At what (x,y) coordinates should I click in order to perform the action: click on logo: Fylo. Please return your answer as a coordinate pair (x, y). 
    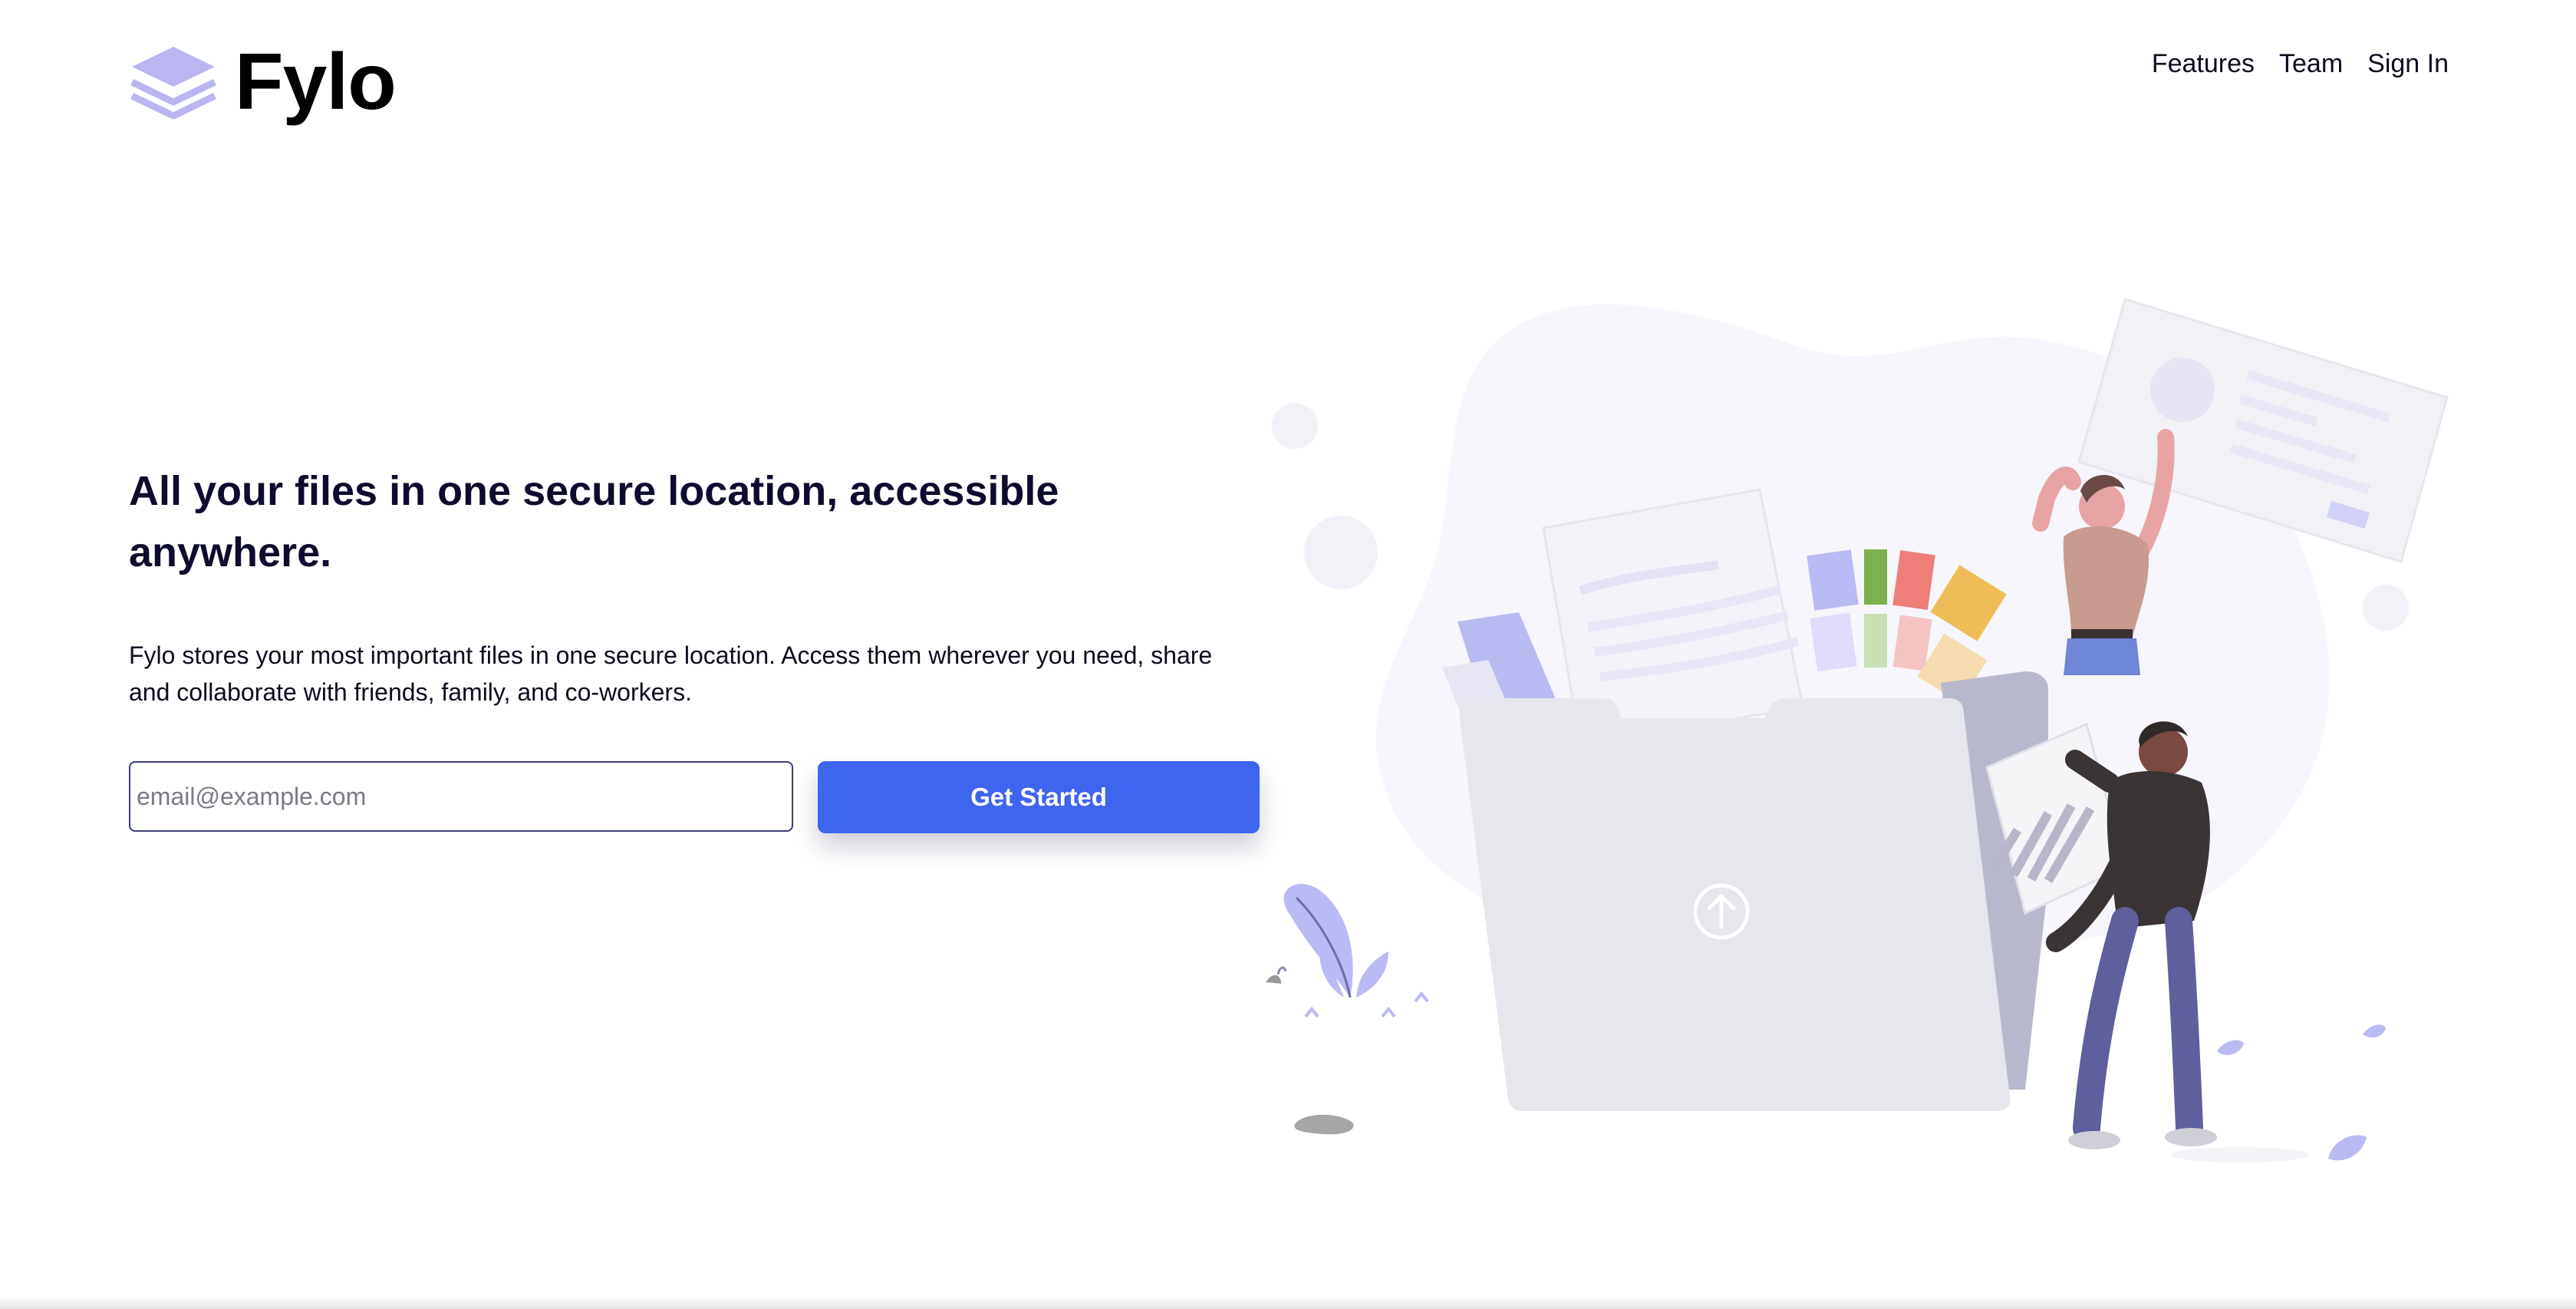
    Looking at the image, I should click on (263, 82).